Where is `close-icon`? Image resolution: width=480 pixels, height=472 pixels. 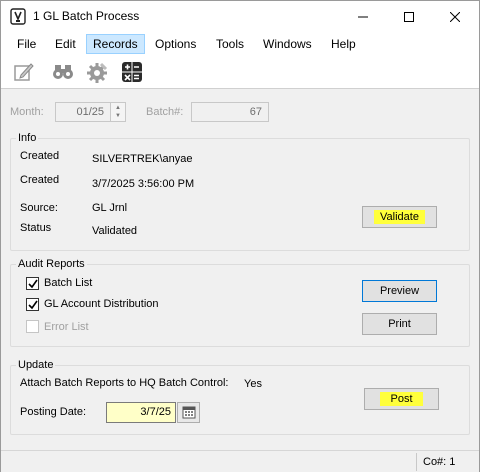
close-icon is located at coordinates (455, 16).